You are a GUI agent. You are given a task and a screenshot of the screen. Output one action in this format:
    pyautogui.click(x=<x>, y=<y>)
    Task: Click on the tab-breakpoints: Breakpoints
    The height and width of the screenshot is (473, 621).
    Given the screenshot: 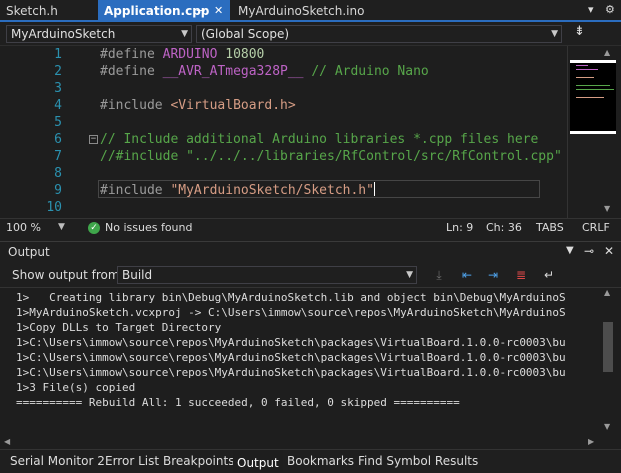 What is the action you would take?
    pyautogui.click(x=198, y=461)
    